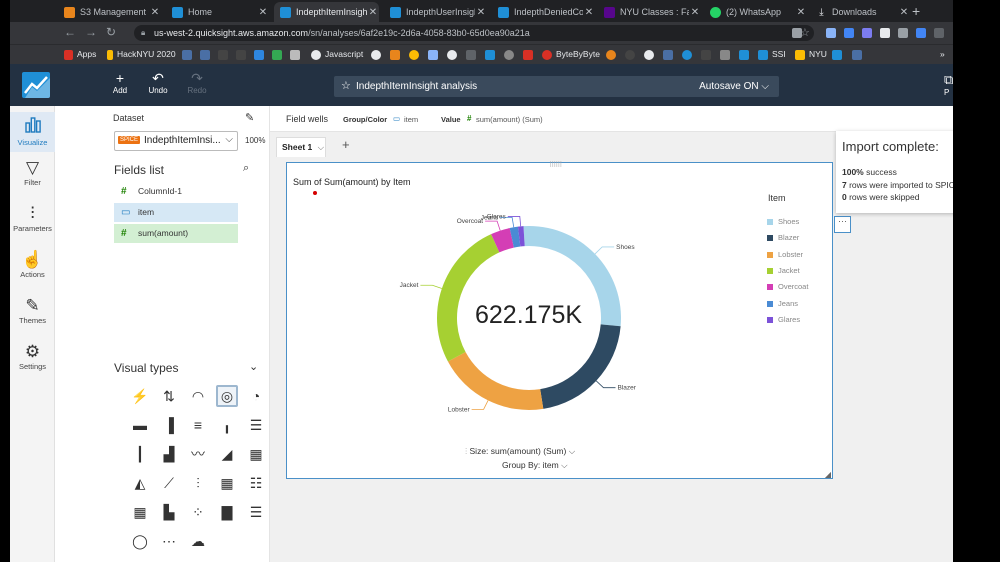  What do you see at coordinates (227, 483) in the screenshot?
I see `visual-type-table-icon: ▦` at bounding box center [227, 483].